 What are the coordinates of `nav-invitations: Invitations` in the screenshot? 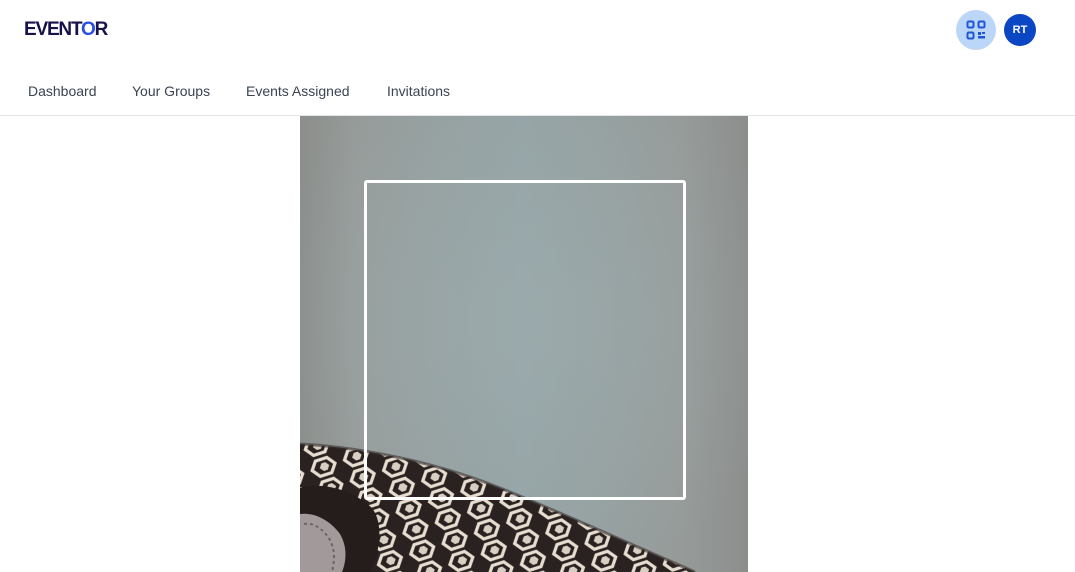 It's located at (418, 91).